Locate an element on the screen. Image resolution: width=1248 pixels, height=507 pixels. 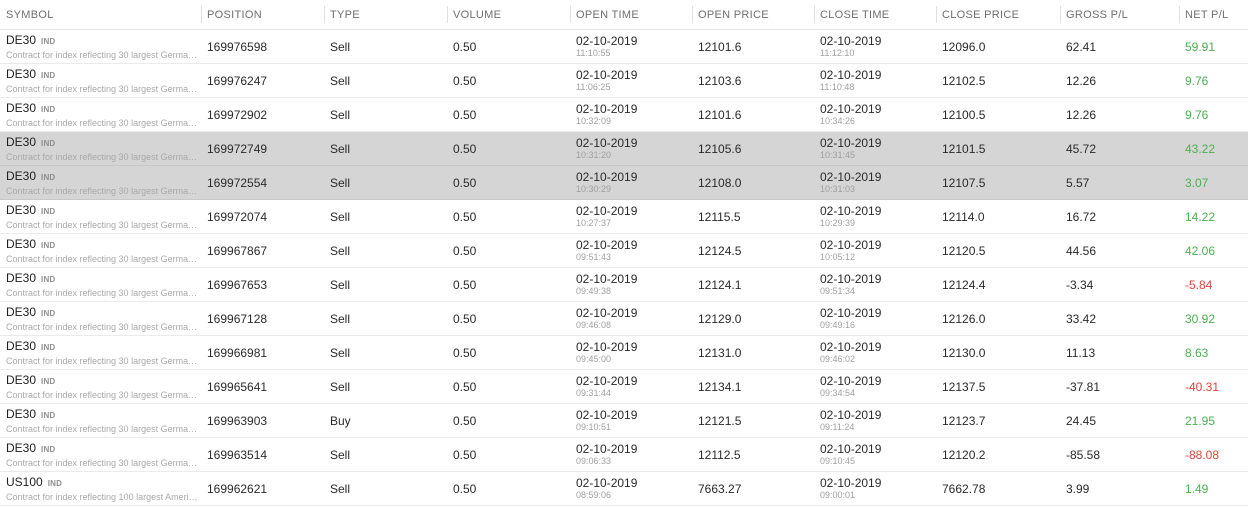
open-time-cell: 02-10-2019 09:31:44 is located at coordinates (631, 386).